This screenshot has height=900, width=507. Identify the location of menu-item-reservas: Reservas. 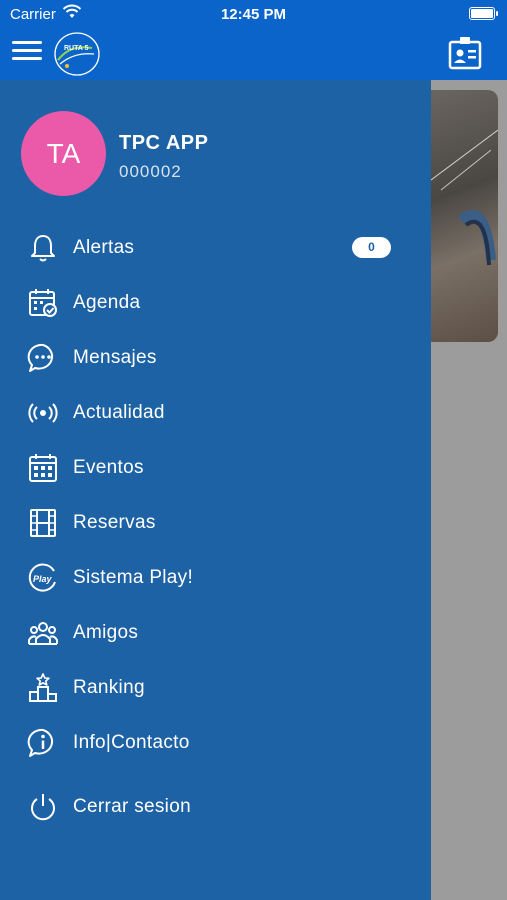
(215, 523).